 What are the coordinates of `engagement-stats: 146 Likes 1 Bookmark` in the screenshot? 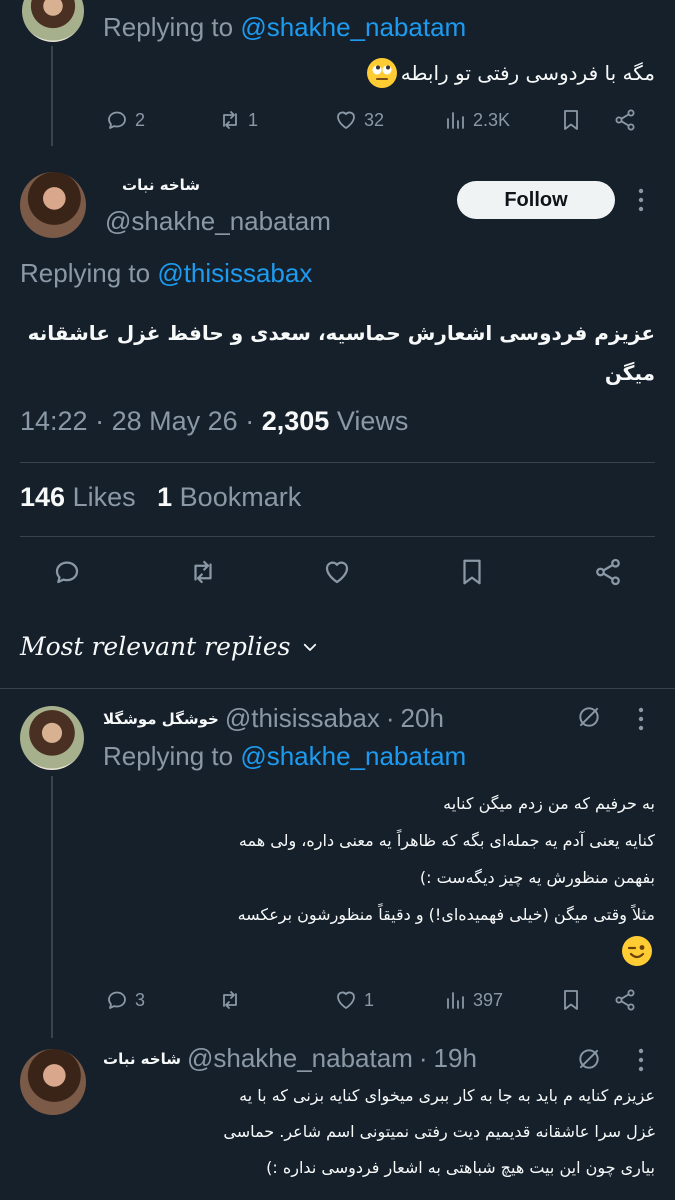 It's located at (160, 497).